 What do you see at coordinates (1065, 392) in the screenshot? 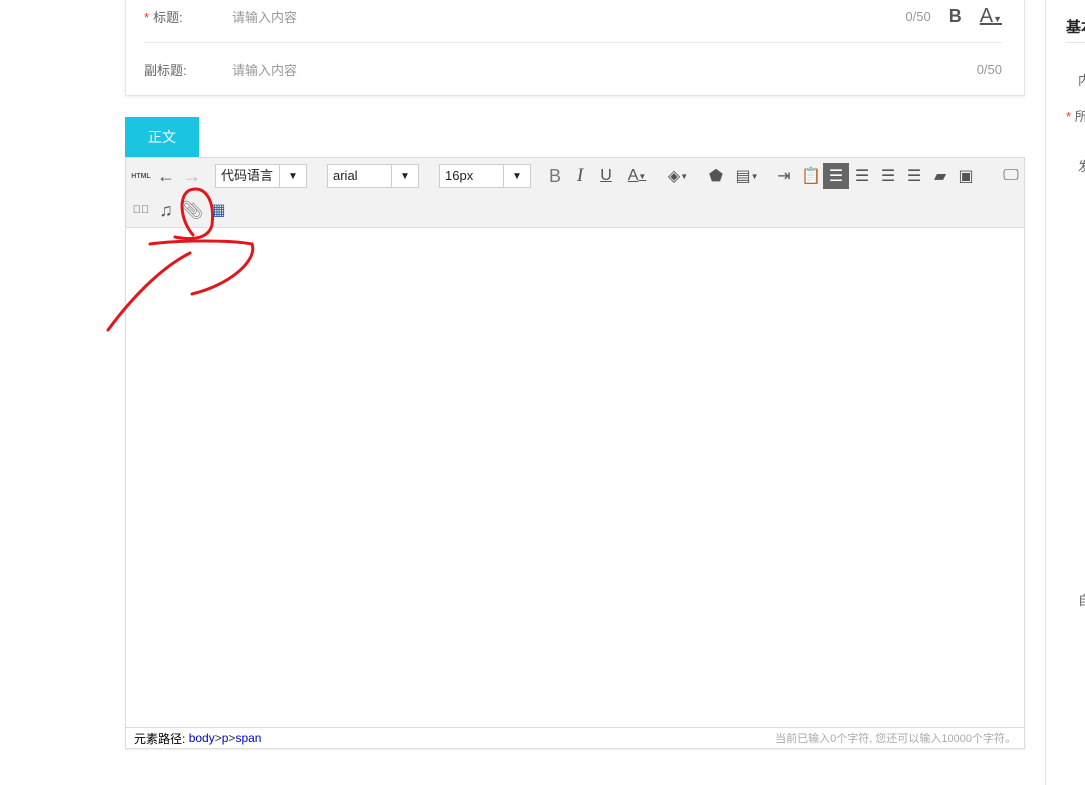
I see `right-panel: 基本 内 * 所 发 自` at bounding box center [1065, 392].